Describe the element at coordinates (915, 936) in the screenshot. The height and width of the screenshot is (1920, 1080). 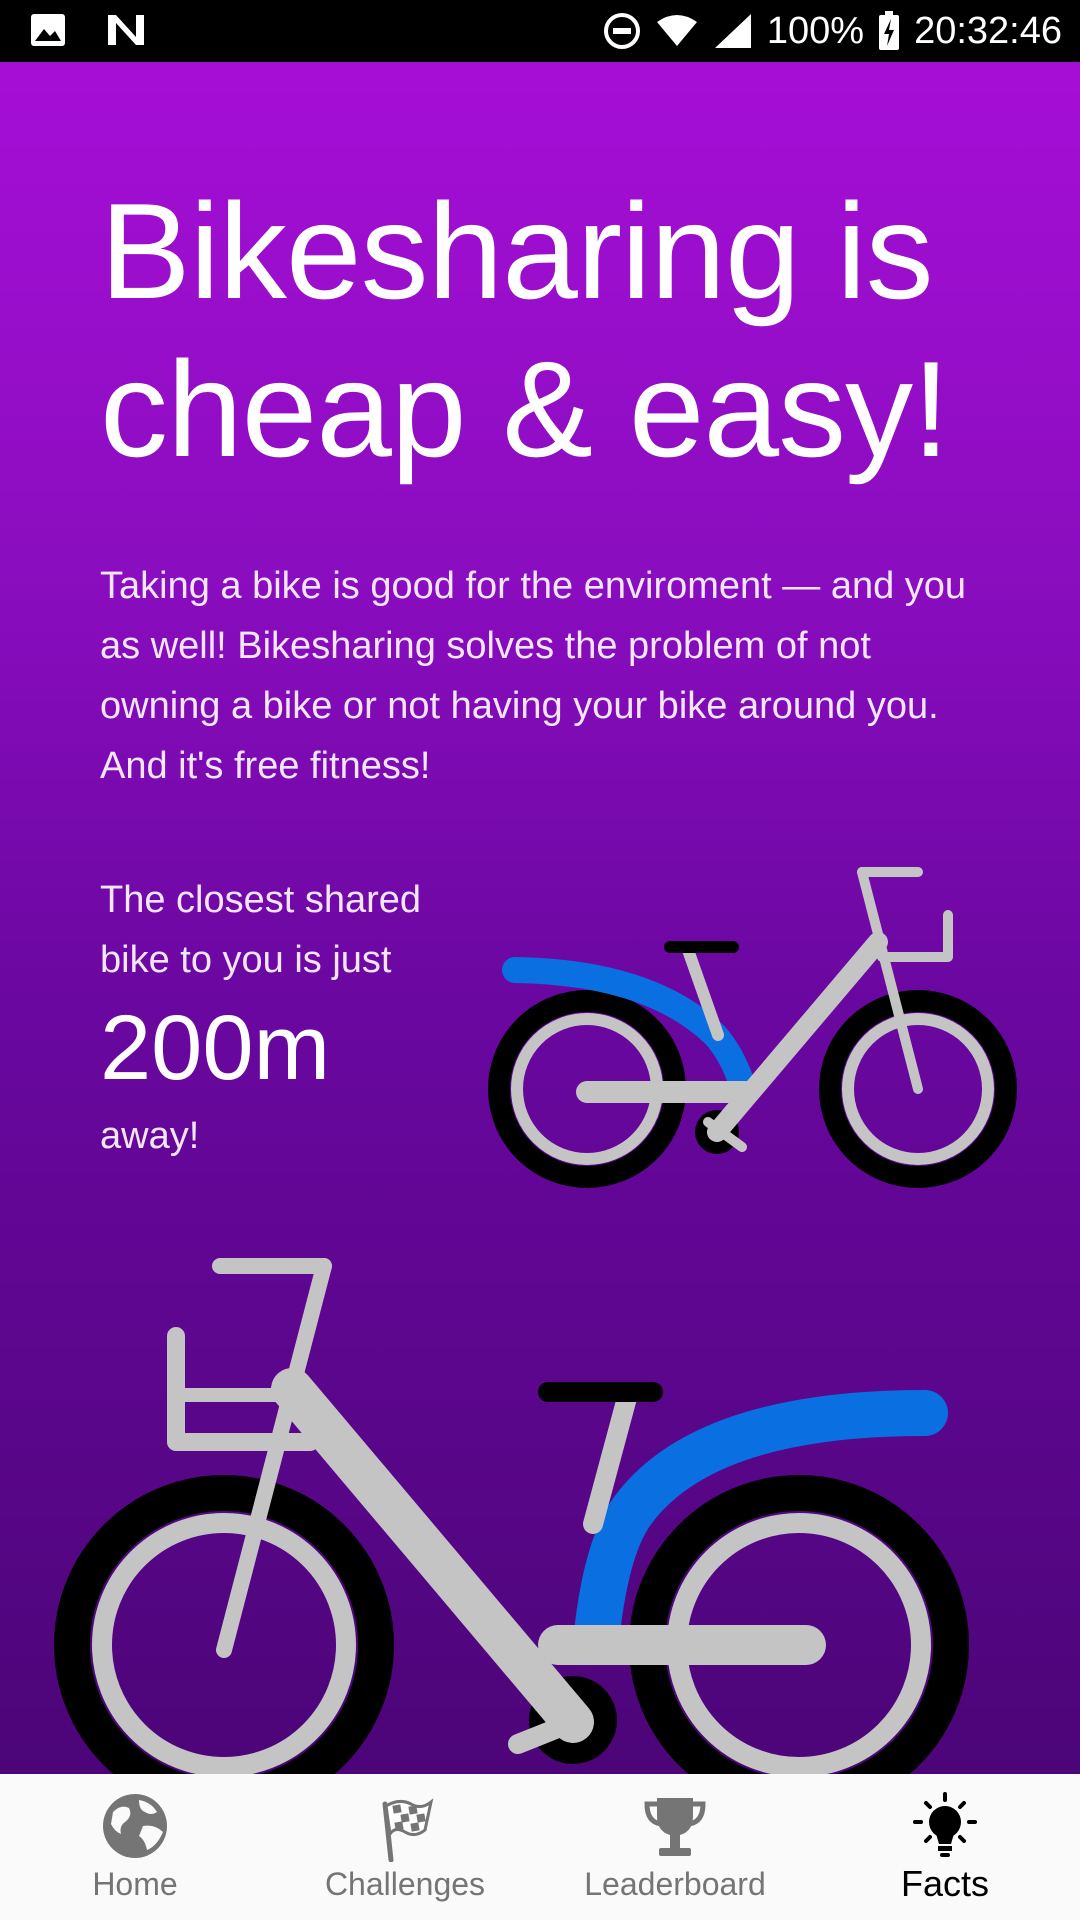
I see `small-bike-basket` at that location.